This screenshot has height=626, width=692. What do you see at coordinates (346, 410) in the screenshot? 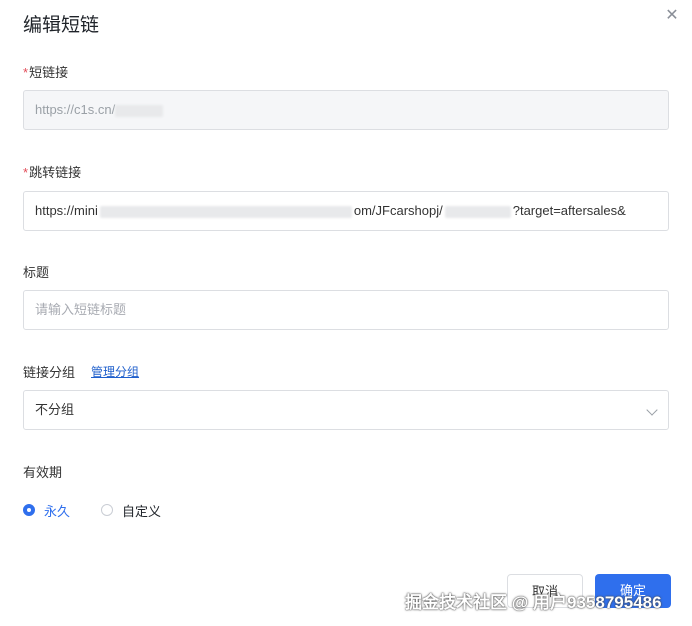
I see `group-select: 不分组` at bounding box center [346, 410].